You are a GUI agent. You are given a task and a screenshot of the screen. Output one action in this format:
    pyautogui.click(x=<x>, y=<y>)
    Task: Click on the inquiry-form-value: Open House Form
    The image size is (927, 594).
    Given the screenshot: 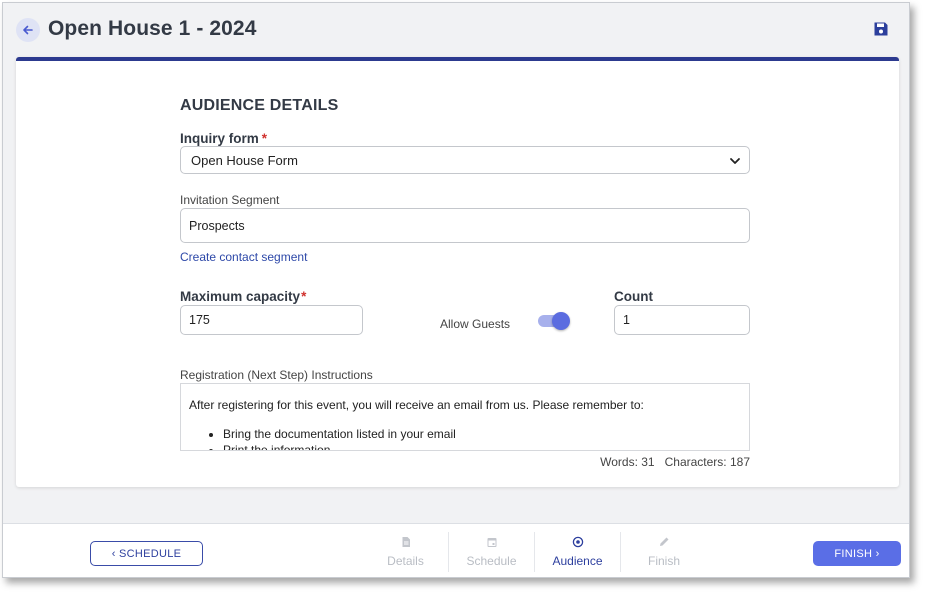 What is the action you would take?
    pyautogui.click(x=244, y=160)
    